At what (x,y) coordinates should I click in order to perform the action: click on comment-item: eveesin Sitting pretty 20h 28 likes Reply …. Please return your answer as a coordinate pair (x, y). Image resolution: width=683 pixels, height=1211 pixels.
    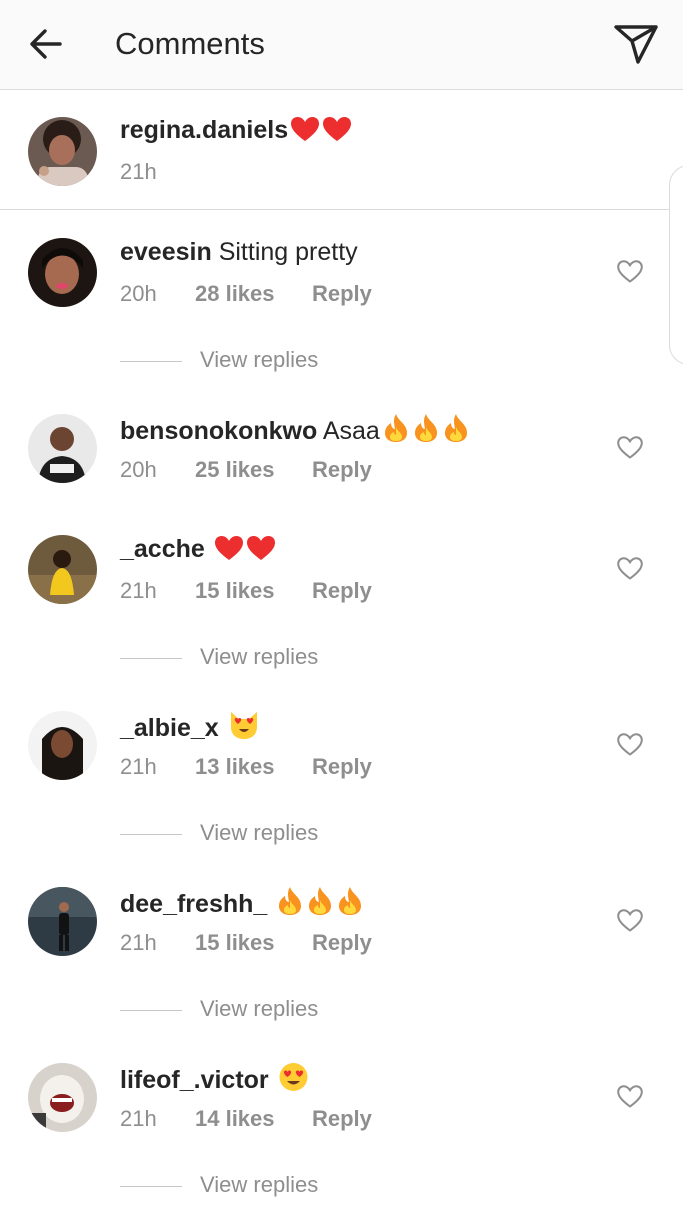
    Looking at the image, I should click on (341, 298).